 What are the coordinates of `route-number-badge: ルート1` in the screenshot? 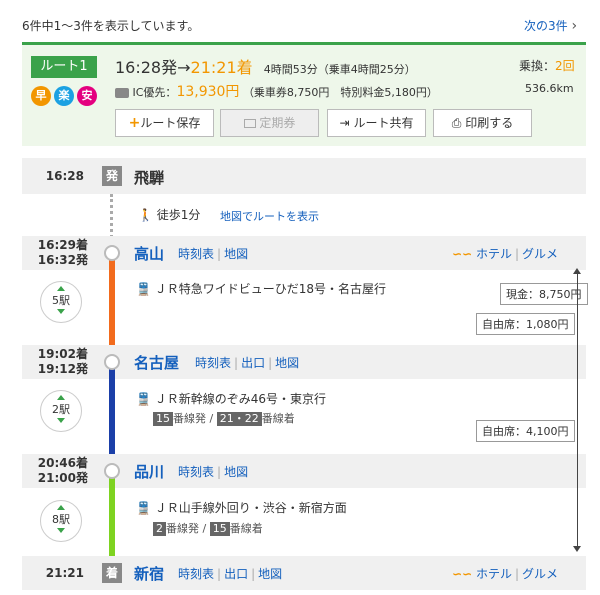 It's located at (64, 67).